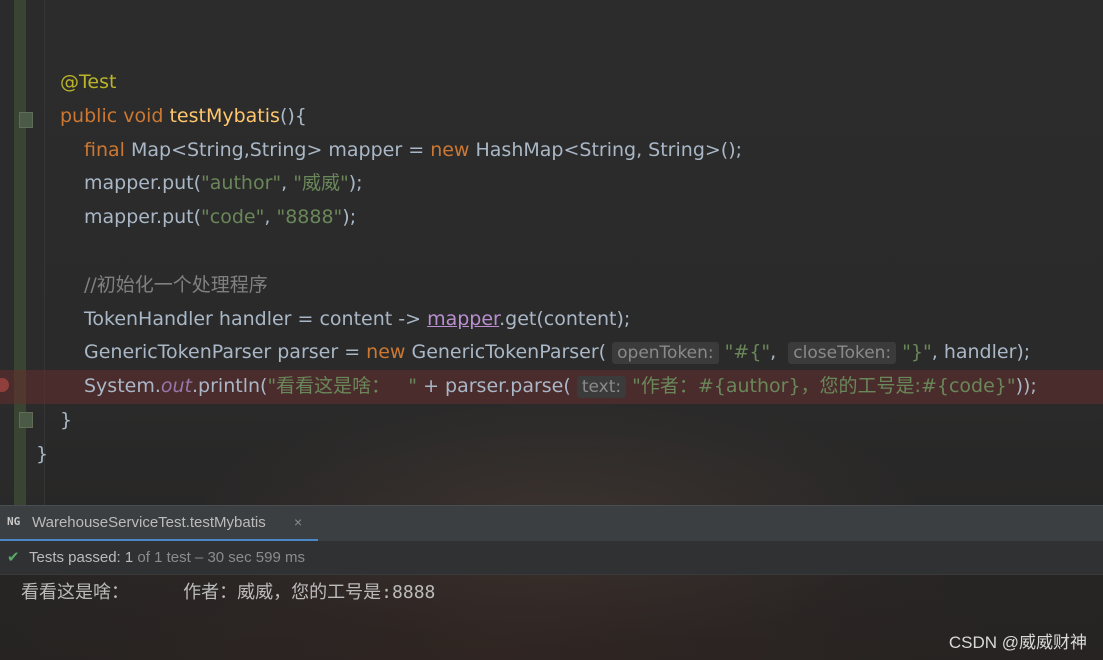 This screenshot has height=660, width=1103. Describe the element at coordinates (917, 352) in the screenshot. I see `code-token: "}"` at that location.